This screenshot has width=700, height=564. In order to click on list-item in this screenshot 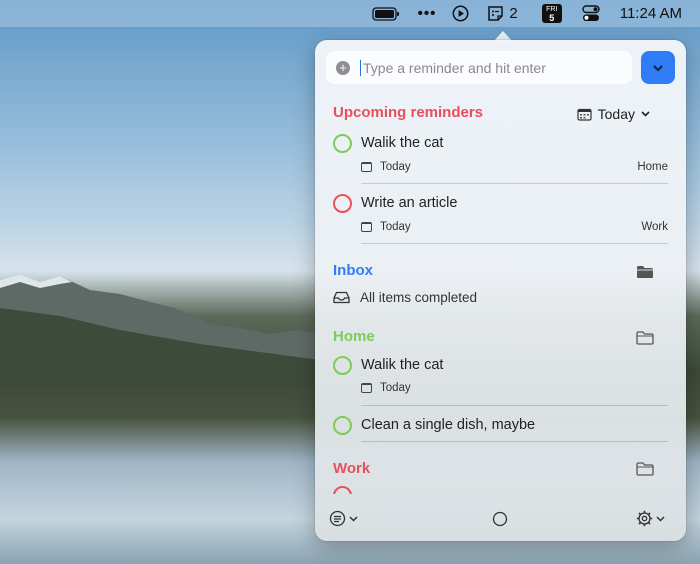, I will do `click(500, 490)`.